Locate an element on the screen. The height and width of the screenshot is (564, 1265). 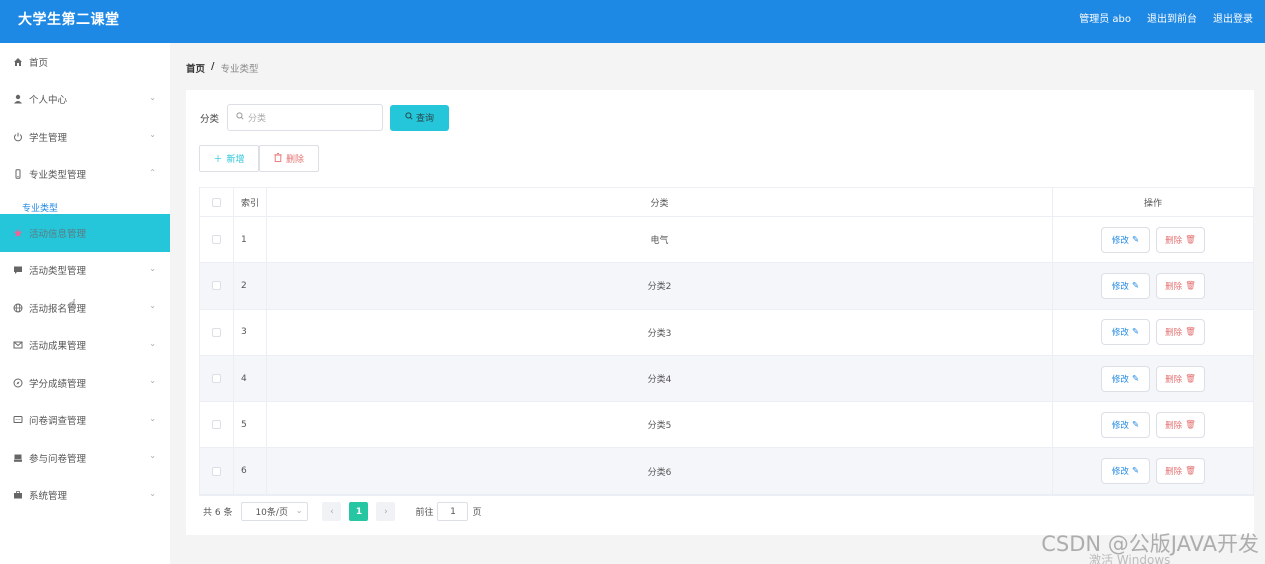
row-category: 分类2 is located at coordinates (660, 286).